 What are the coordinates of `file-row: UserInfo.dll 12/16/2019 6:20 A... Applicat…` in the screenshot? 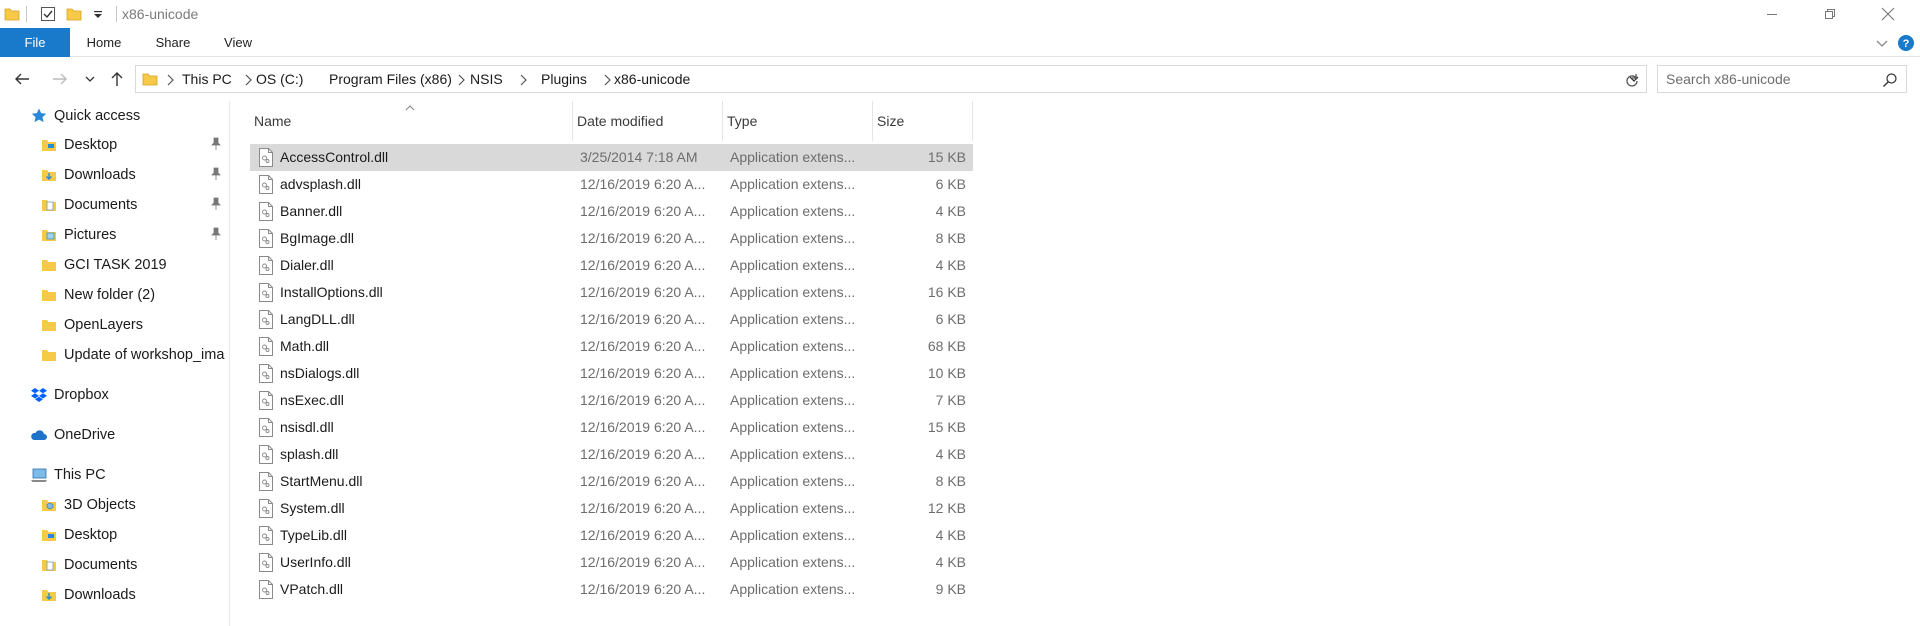 It's located at (611, 562).